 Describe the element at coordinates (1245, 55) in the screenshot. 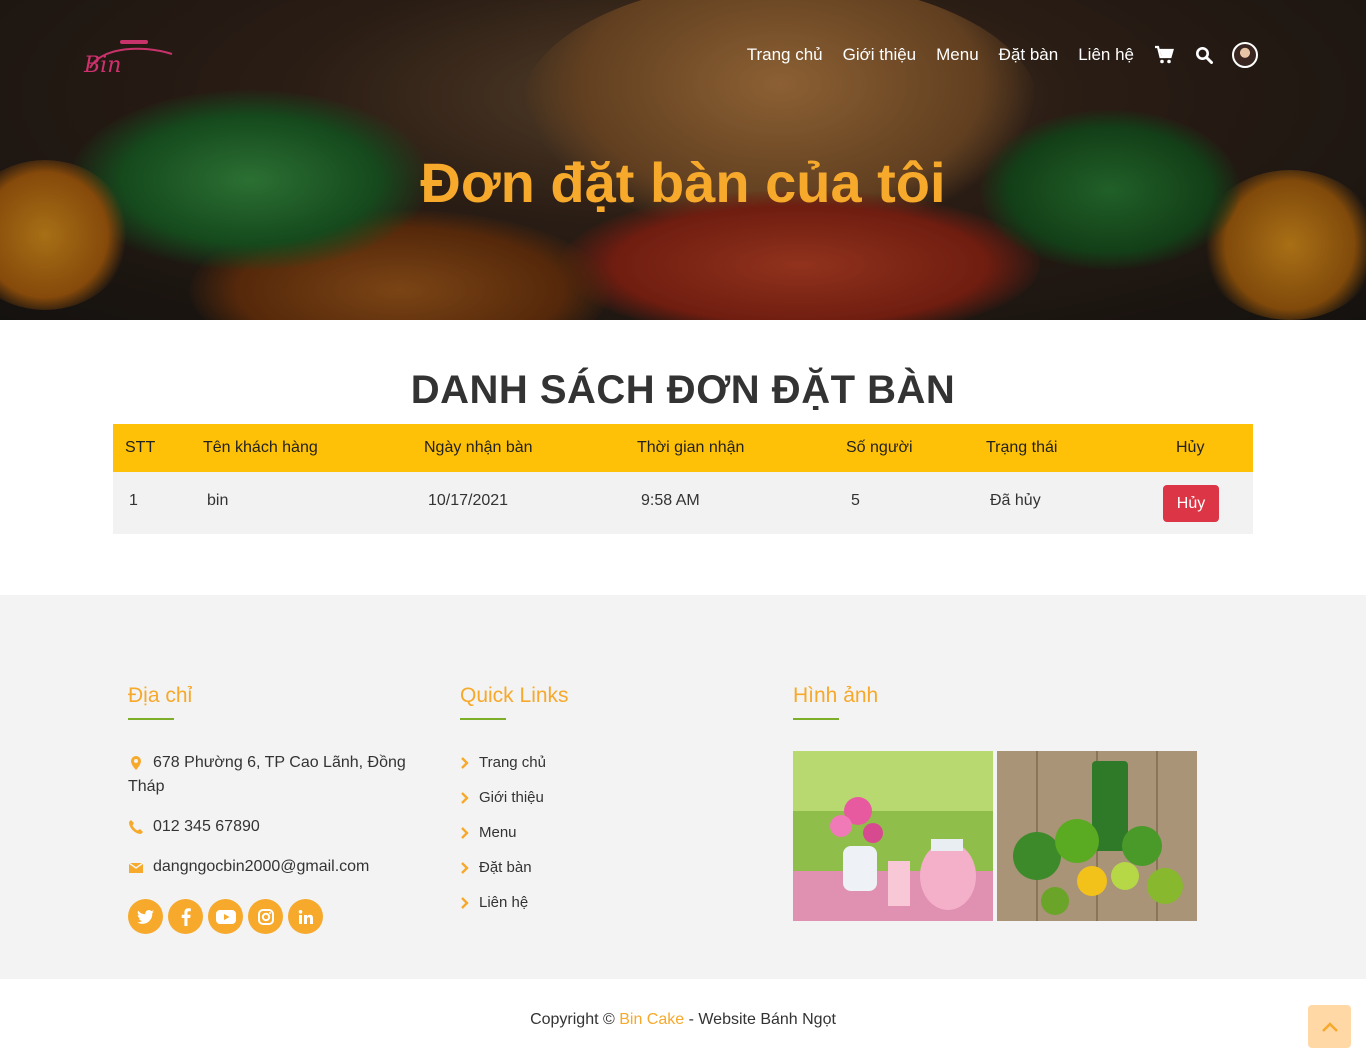

I see `avatar` at that location.